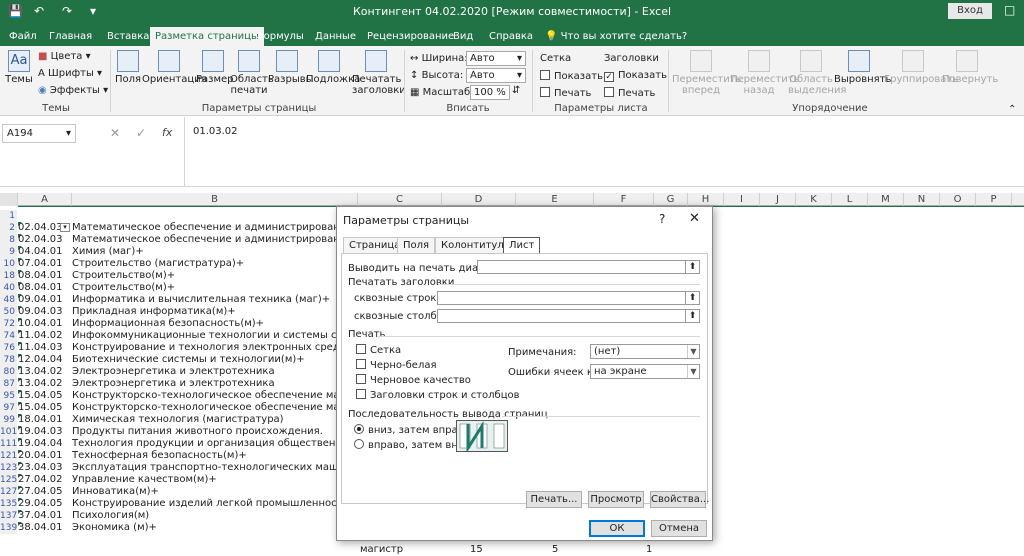 The image size is (1024, 556). What do you see at coordinates (8, 444) in the screenshot?
I see `row-header: 111` at bounding box center [8, 444].